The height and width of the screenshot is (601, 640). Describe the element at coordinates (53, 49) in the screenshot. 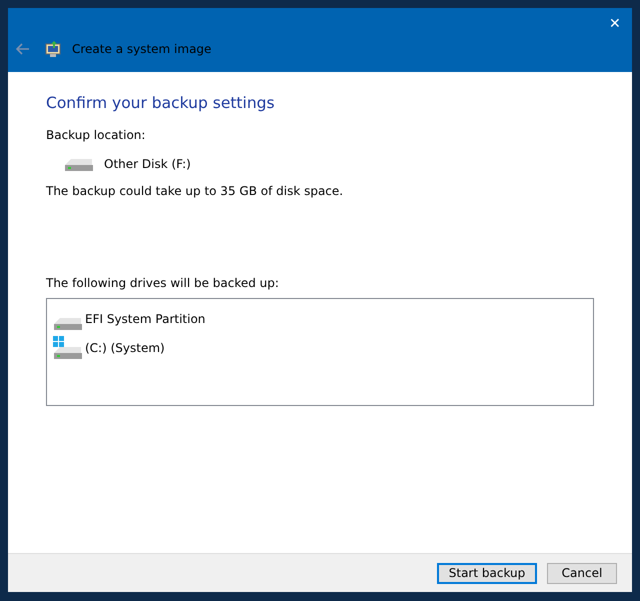

I see `computer-backup-icon` at that location.